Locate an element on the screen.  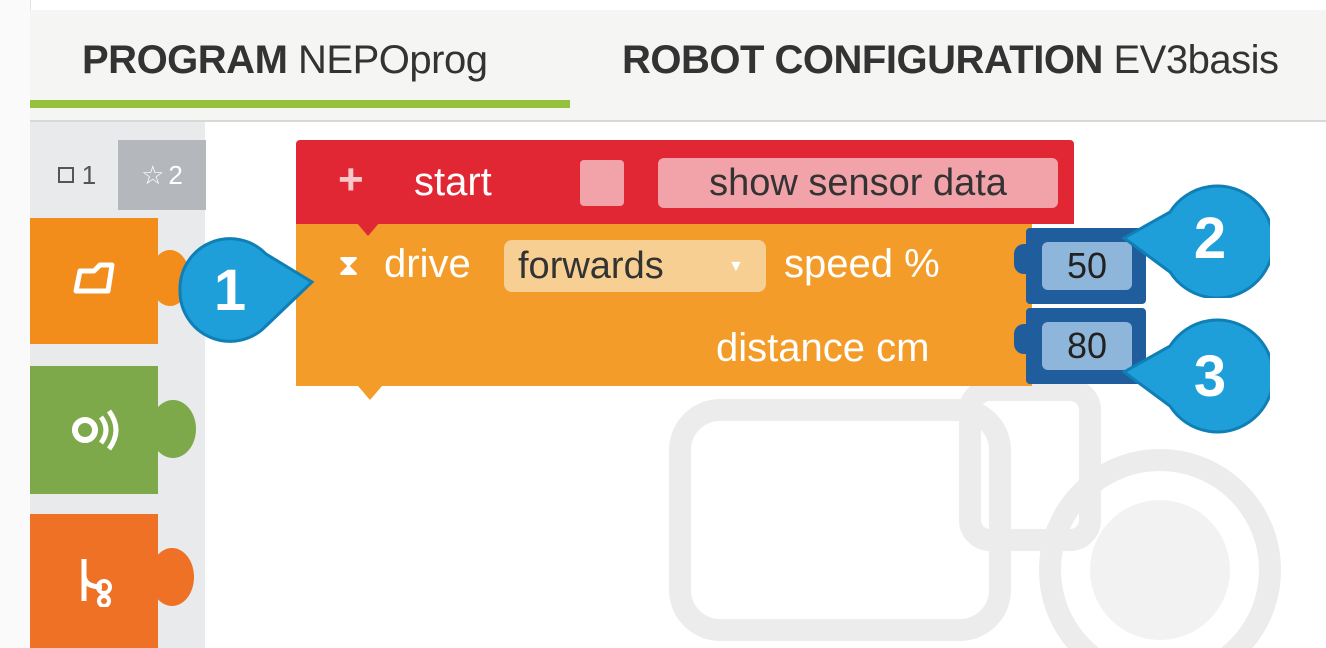
category-drive is located at coordinates (94, 281).